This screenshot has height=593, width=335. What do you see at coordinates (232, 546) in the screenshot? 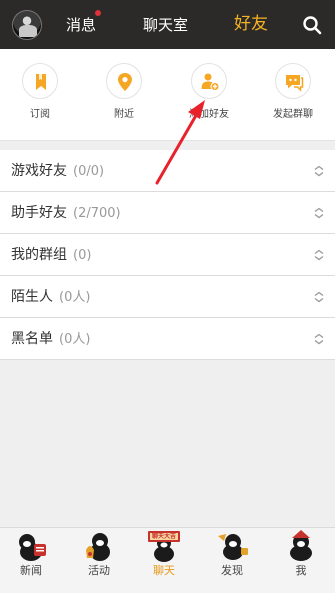
I see `discover-mascot-icon` at bounding box center [232, 546].